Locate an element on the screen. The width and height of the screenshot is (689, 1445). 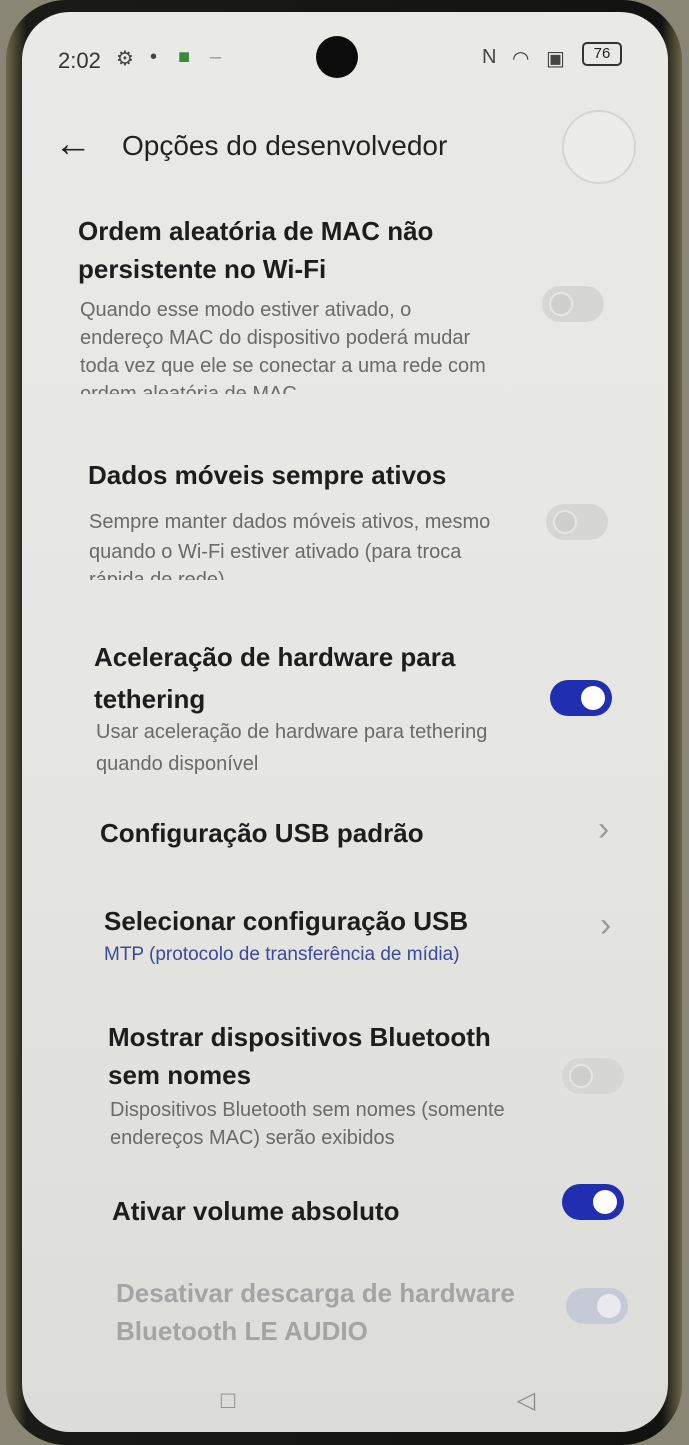
setting-default-usb-config: Configuração USB padrão › is located at coordinates (345, 832).